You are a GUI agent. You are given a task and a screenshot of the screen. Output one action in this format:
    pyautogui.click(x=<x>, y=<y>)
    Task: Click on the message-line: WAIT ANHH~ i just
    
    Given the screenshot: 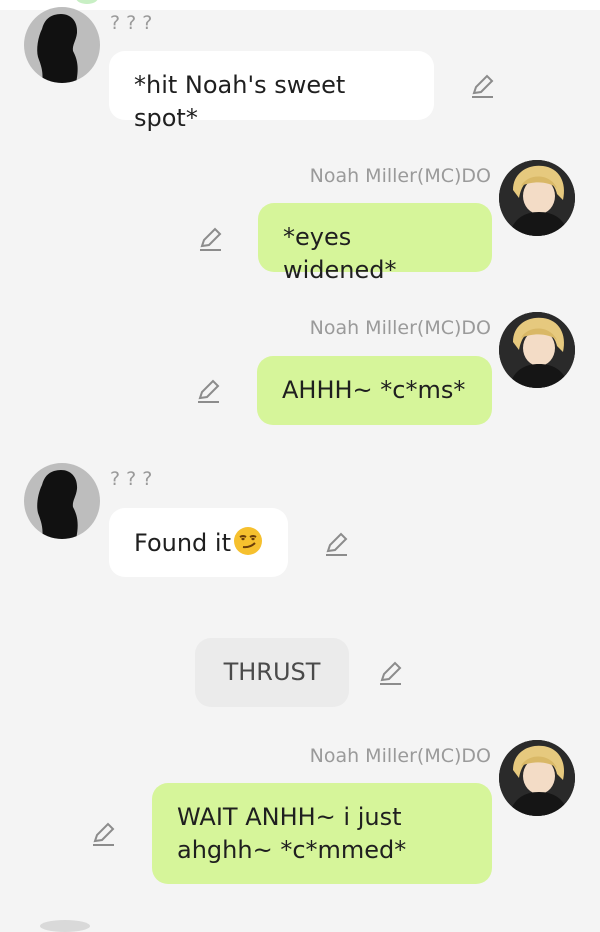 What is the action you would take?
    pyautogui.click(x=289, y=817)
    